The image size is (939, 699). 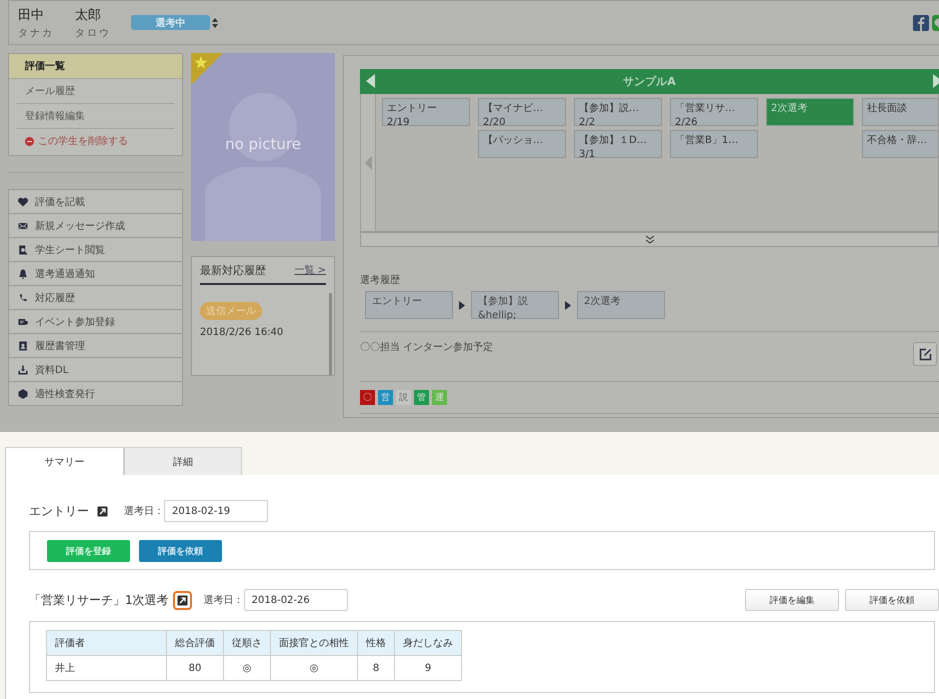 What do you see at coordinates (233, 270) in the screenshot?
I see `panel-title: 最新対応履歴` at bounding box center [233, 270].